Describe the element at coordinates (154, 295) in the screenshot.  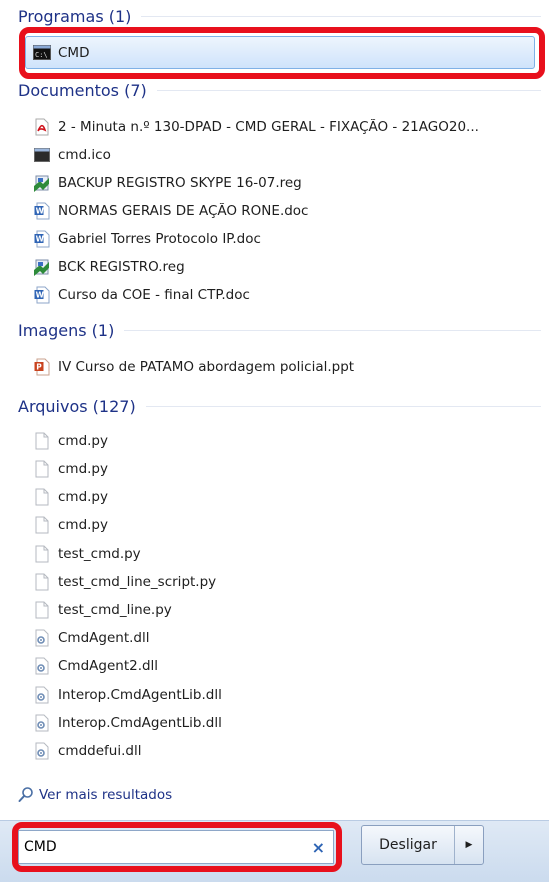
I see `result-label: Curso da COE - final CTP.doc` at that location.